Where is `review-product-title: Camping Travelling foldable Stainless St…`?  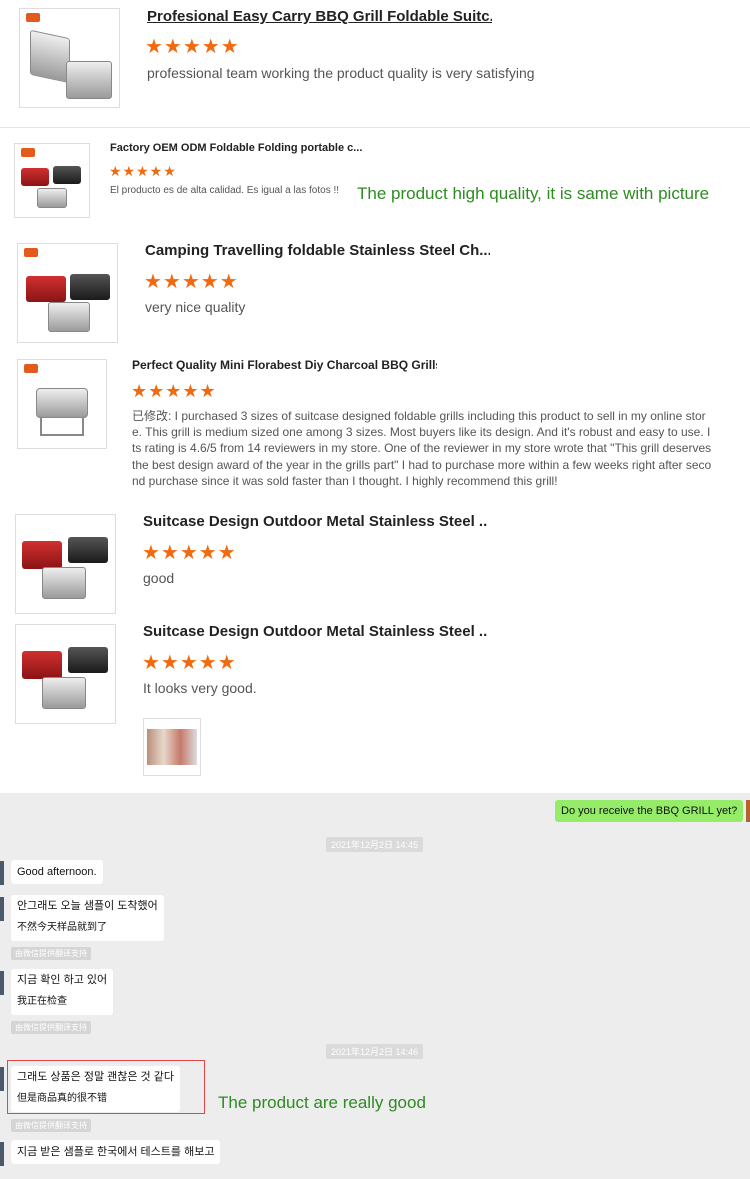
review-product-title: Camping Travelling foldable Stainless St… is located at coordinates (317, 250).